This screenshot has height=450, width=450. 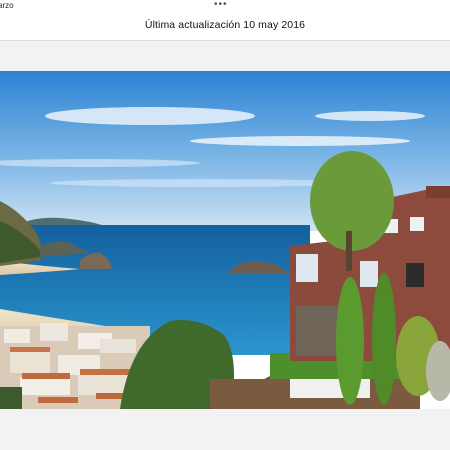 What do you see at coordinates (225, 56) in the screenshot?
I see `spacer-band` at bounding box center [225, 56].